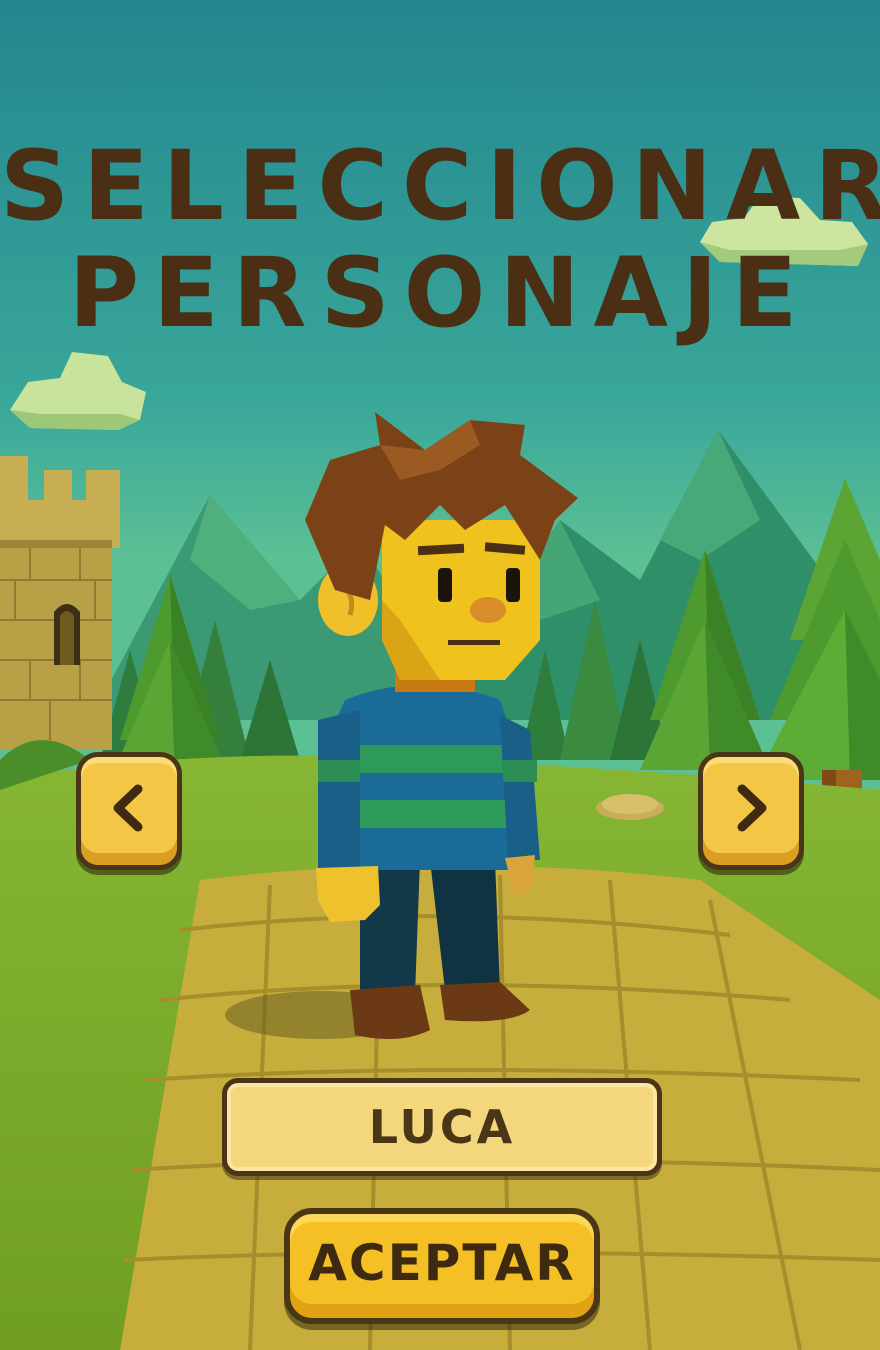  I want to click on character-name: LUCA, so click(442, 1127).